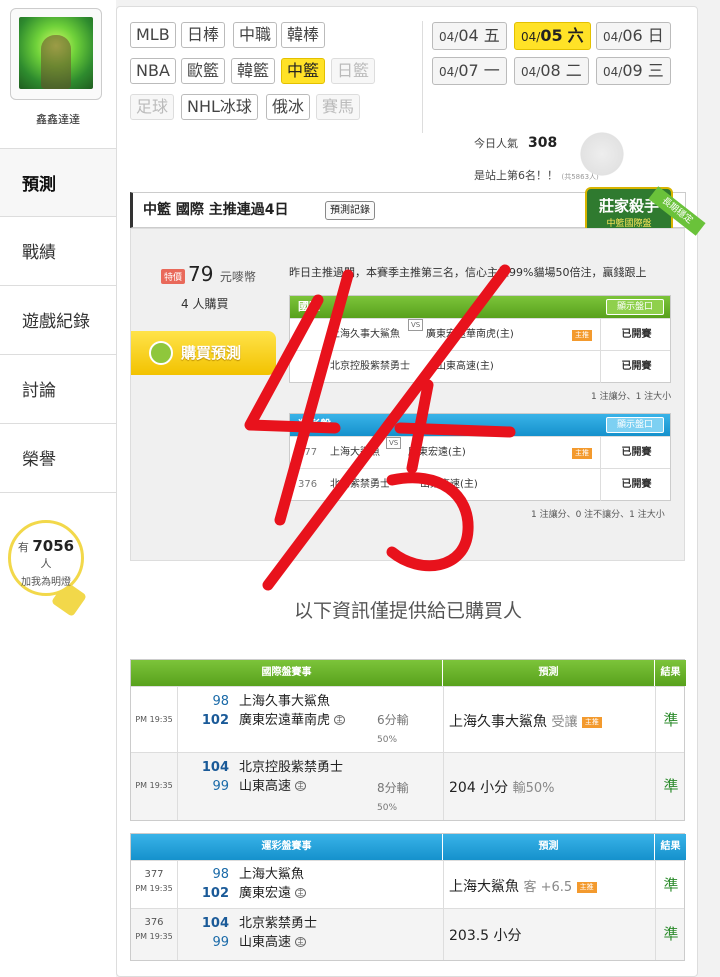 This screenshot has height=977, width=720. I want to click on vs-icon: VS, so click(394, 443).